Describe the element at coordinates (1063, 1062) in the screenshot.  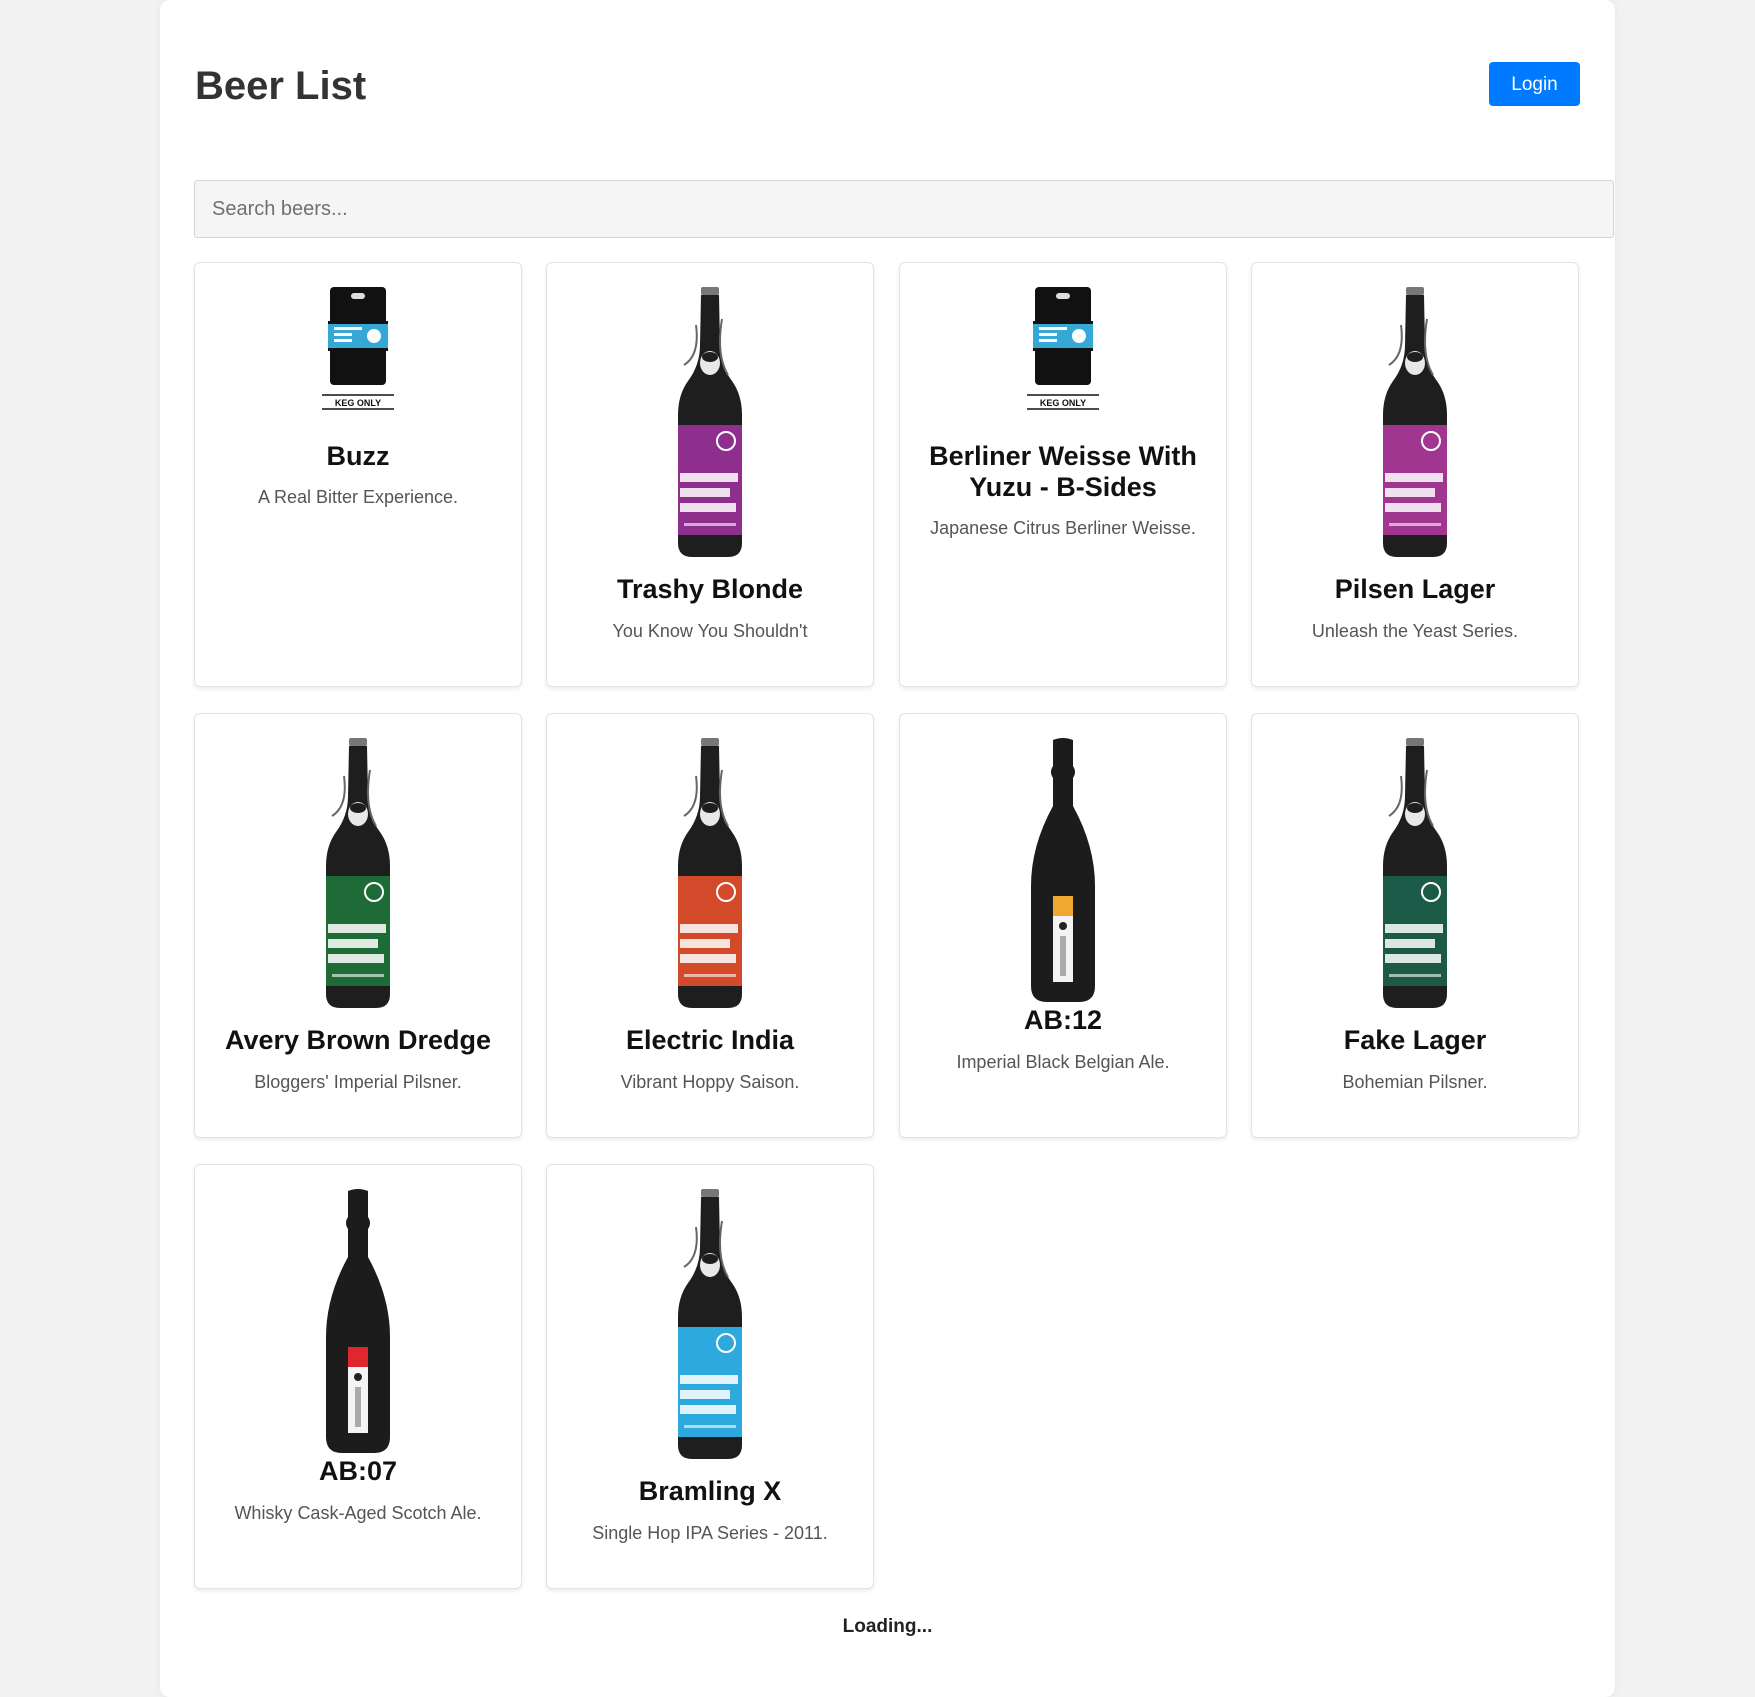
I see `beer-tagline: Imperial Black Belgian Ale.` at that location.